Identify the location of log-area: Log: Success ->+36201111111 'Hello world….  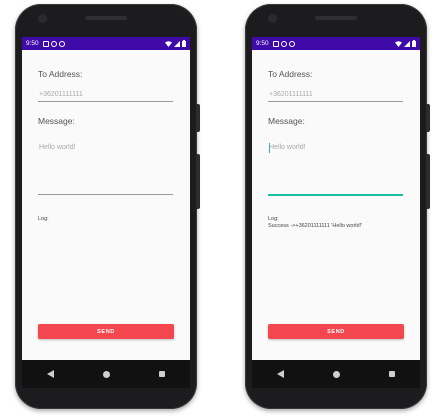
(315, 223).